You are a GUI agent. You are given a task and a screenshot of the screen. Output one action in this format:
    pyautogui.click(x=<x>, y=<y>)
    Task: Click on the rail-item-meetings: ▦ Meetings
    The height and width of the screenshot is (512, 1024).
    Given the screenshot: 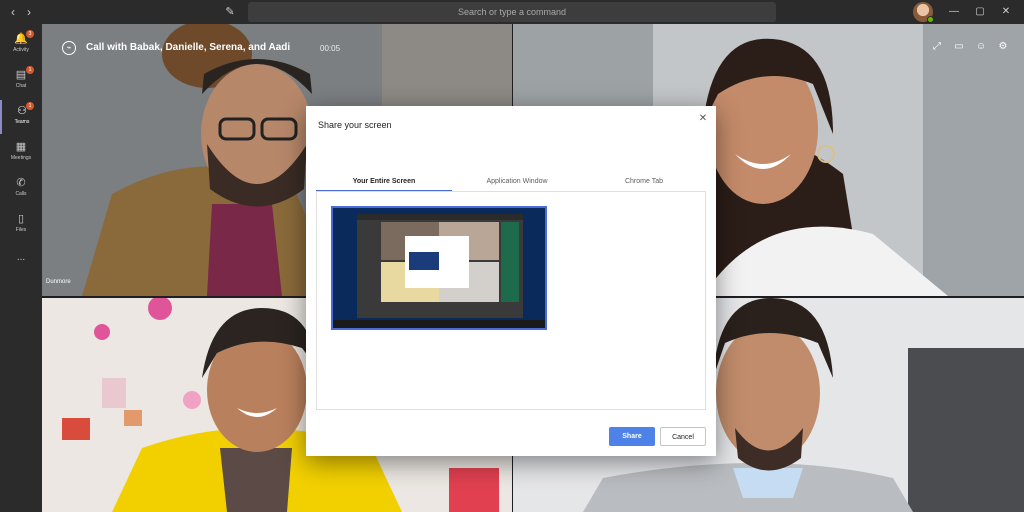 What is the action you would take?
    pyautogui.click(x=21, y=153)
    